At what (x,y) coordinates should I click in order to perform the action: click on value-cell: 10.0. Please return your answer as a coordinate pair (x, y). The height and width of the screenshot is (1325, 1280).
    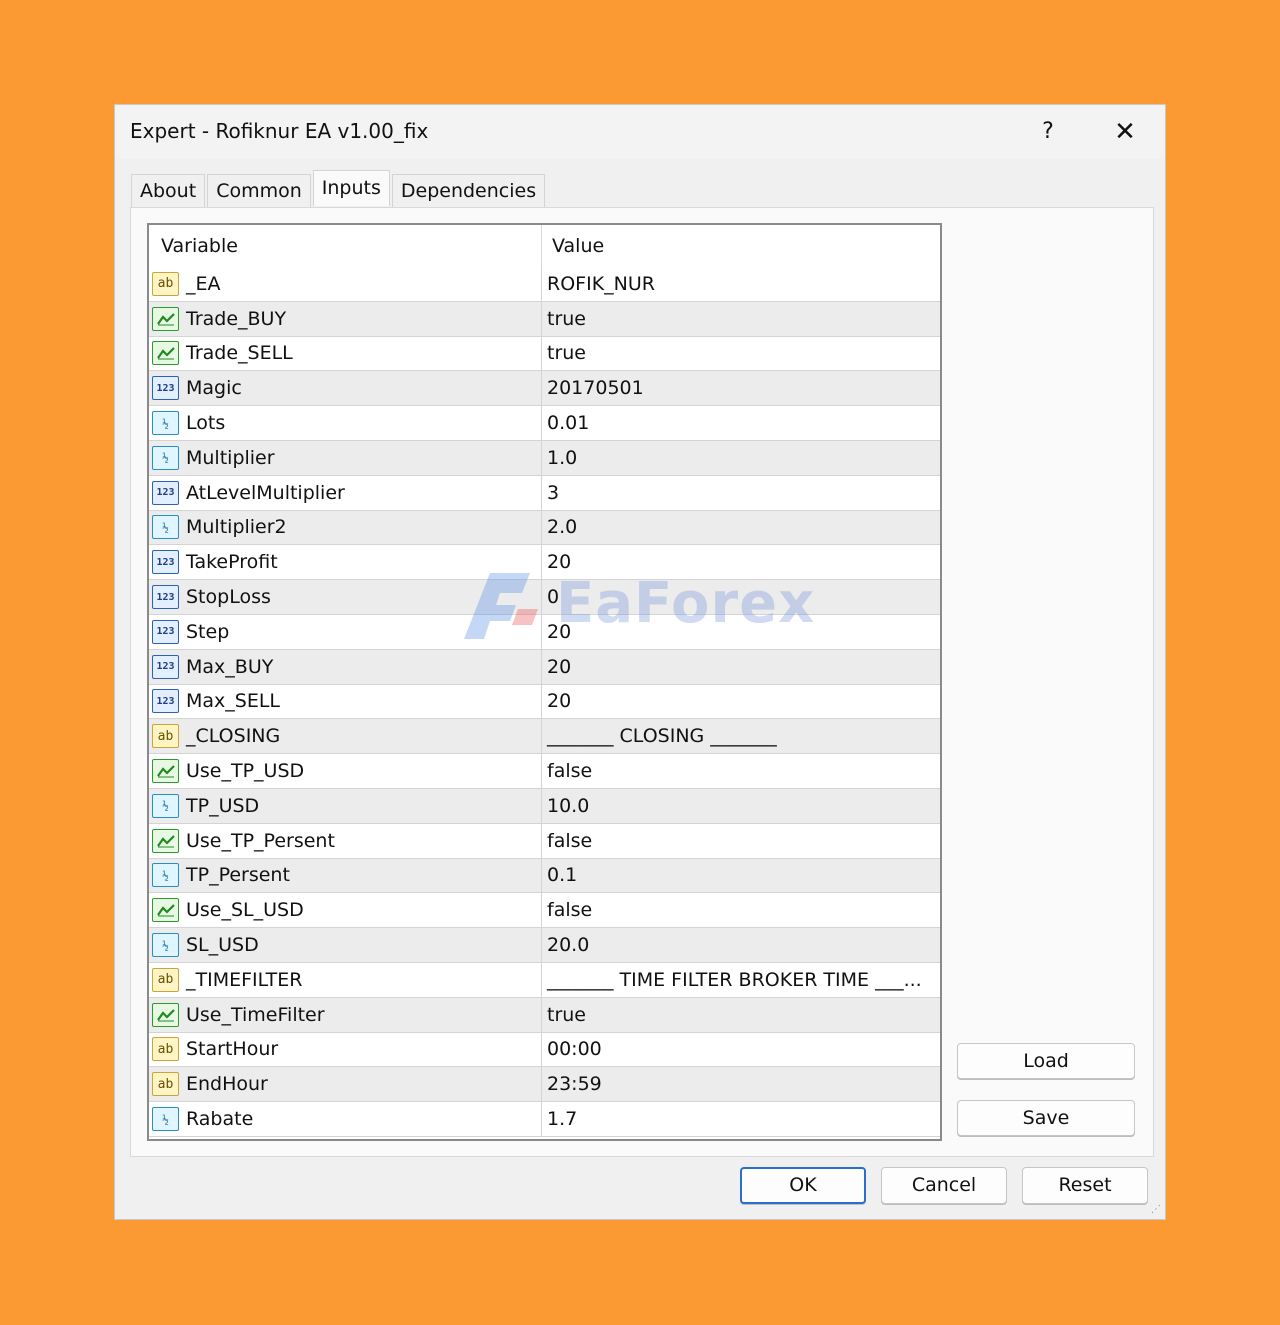
    Looking at the image, I should click on (741, 806).